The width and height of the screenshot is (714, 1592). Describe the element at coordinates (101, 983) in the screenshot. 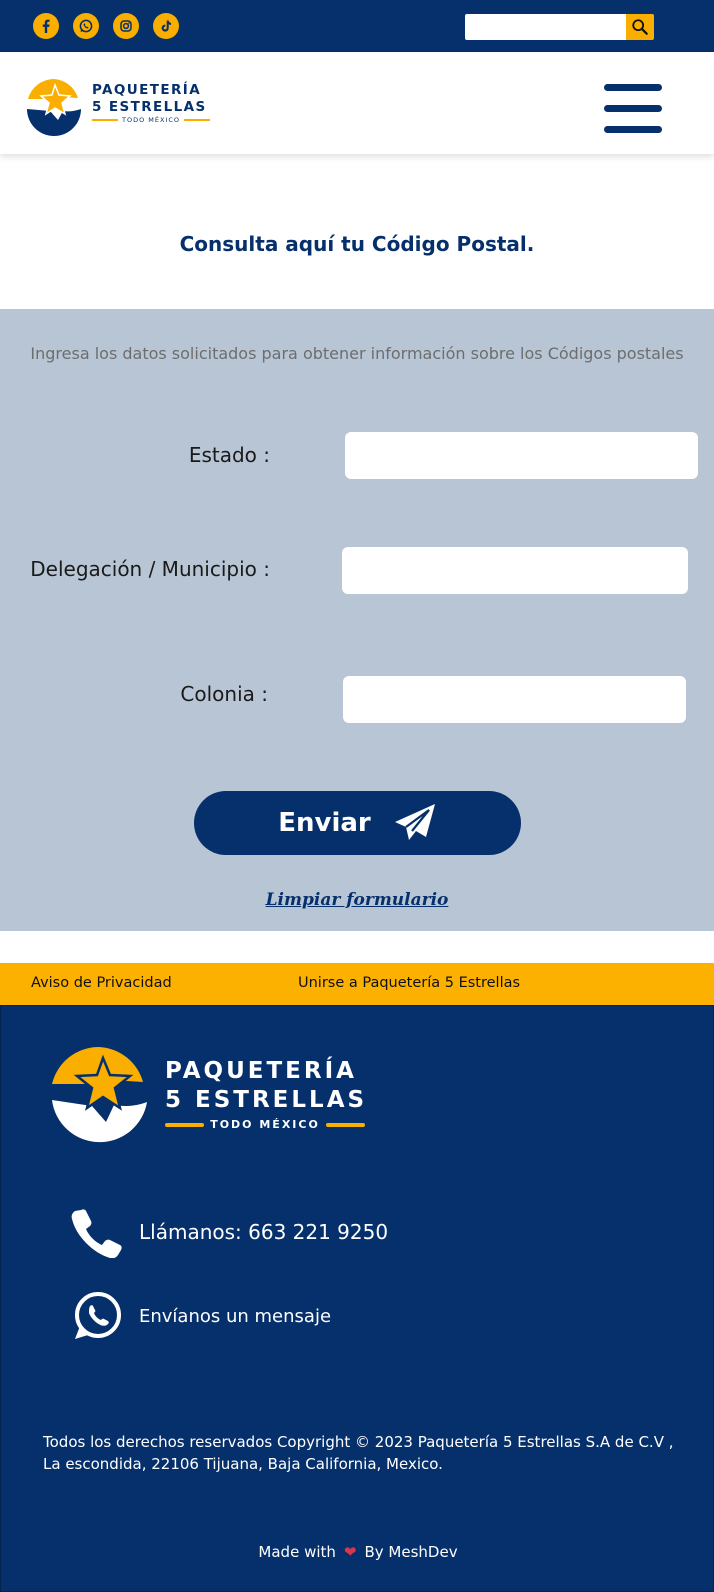

I see `privacy-link: Aviso de Privacidad` at that location.